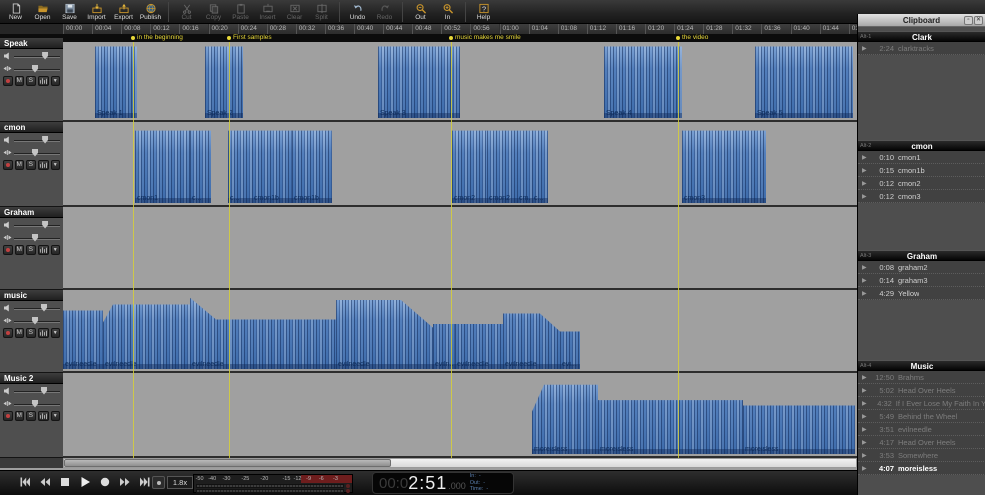 This screenshot has width=985, height=495. Describe the element at coordinates (105, 482) in the screenshot. I see `record-button` at that location.